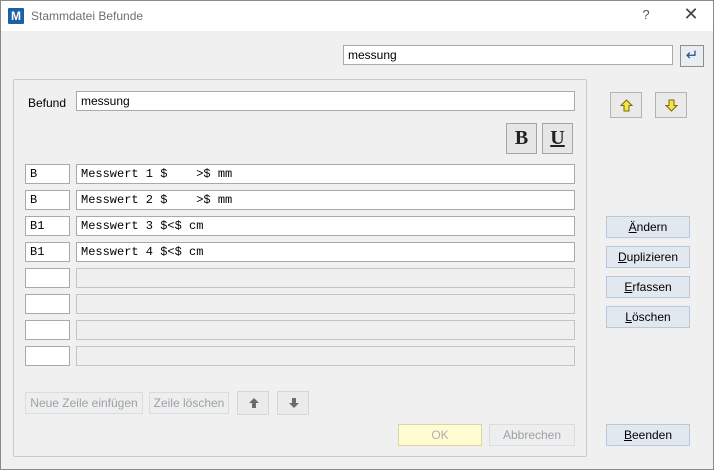 This screenshot has height=470, width=714. What do you see at coordinates (84, 403) in the screenshot?
I see `neue-zeile-button: Neue Zeile einfügen` at bounding box center [84, 403].